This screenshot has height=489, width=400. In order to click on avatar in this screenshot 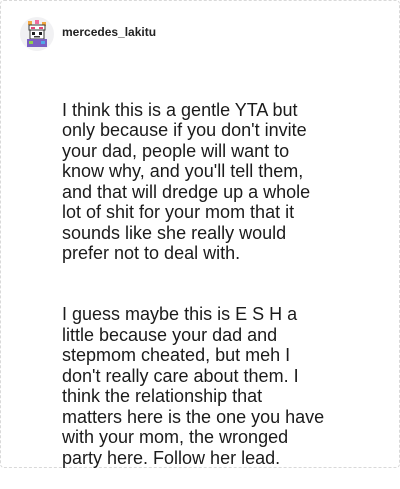, I will do `click(37, 34)`.